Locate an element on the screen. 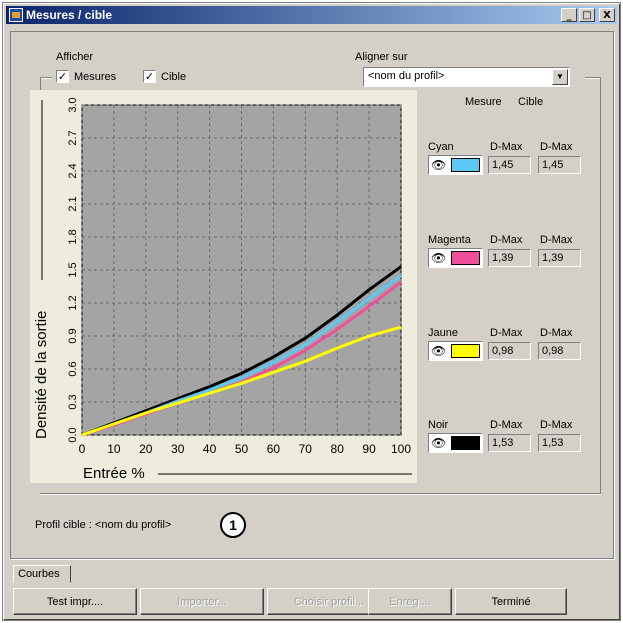 The height and width of the screenshot is (623, 623). channel-name: Noir is located at coordinates (438, 425).